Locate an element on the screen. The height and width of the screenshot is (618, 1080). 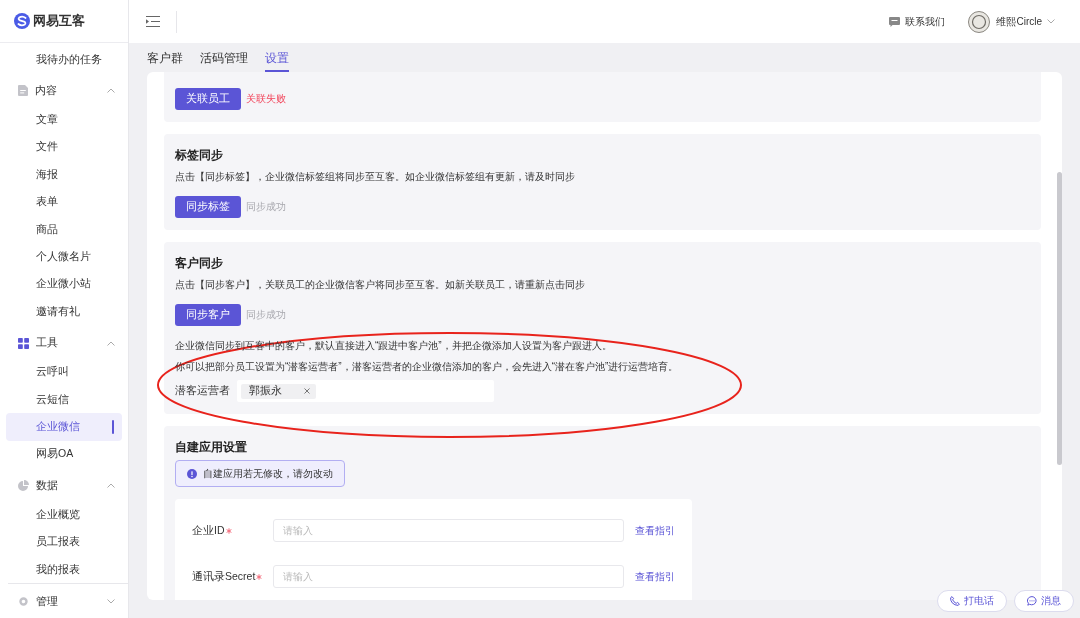
nav-item: 云短信 is located at coordinates (64, 399).